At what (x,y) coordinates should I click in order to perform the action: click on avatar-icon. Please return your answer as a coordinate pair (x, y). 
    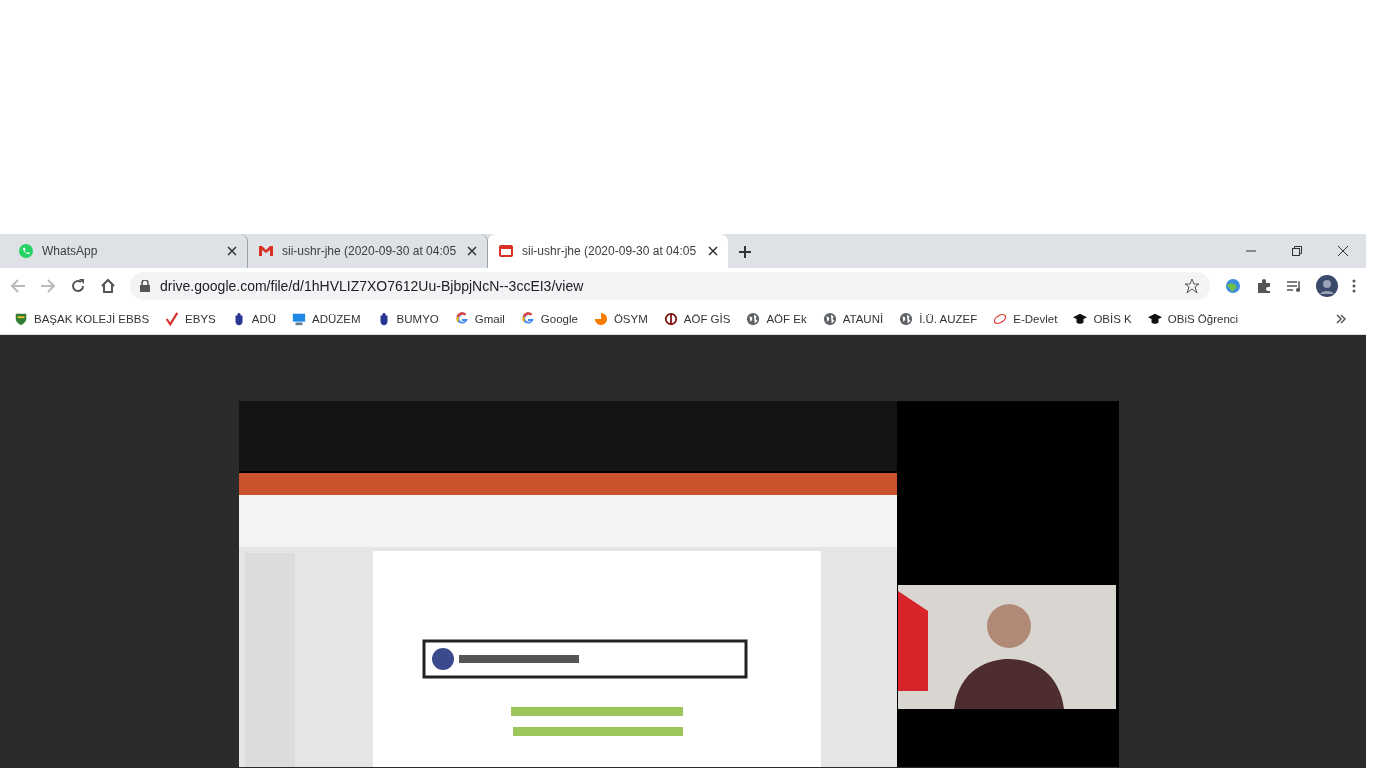
    Looking at the image, I should click on (1327, 286).